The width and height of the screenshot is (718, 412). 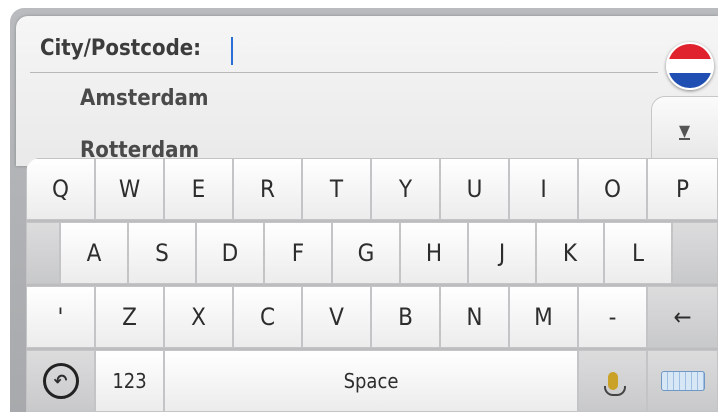 What do you see at coordinates (543, 189) in the screenshot?
I see `key-i: I` at bounding box center [543, 189].